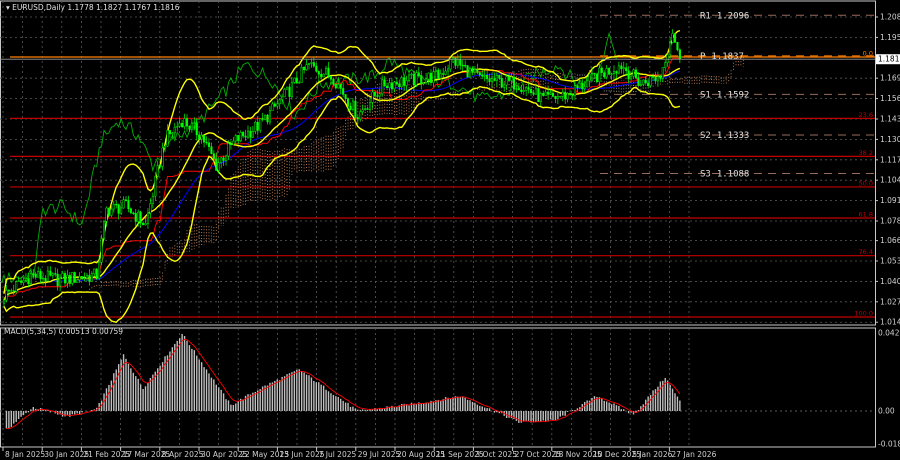 Image resolution: width=900 pixels, height=460 pixels. Describe the element at coordinates (733, 95) in the screenshot. I see `pivot-value: 1.1592` at that location.